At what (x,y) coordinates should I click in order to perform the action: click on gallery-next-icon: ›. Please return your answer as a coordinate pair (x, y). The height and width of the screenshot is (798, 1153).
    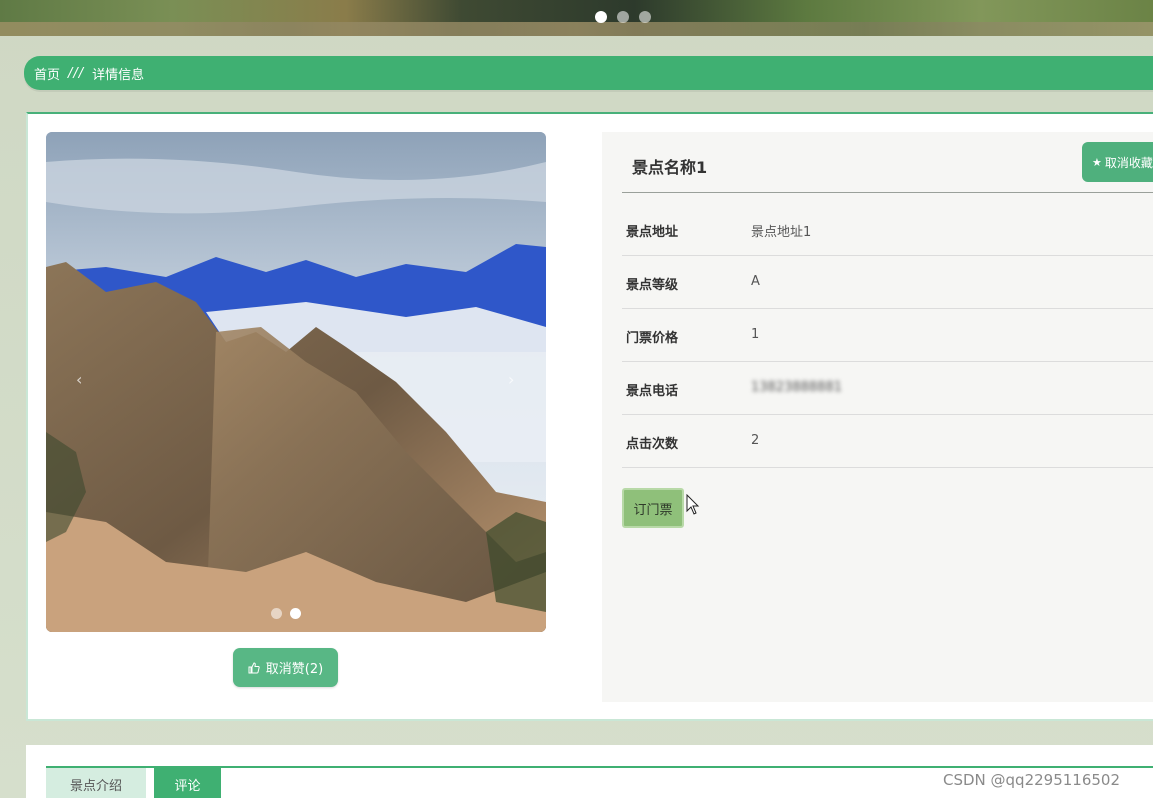
    Looking at the image, I should click on (511, 379).